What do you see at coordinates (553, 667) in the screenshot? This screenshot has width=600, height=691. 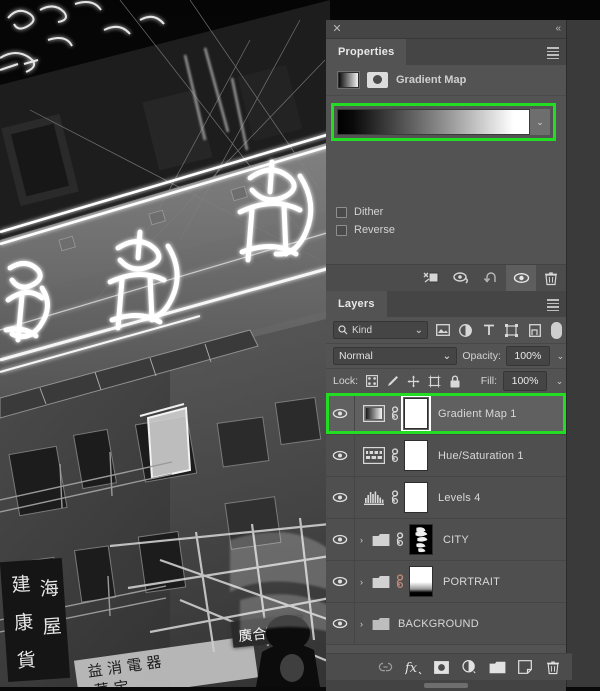 I see `delete-layer-icon` at bounding box center [553, 667].